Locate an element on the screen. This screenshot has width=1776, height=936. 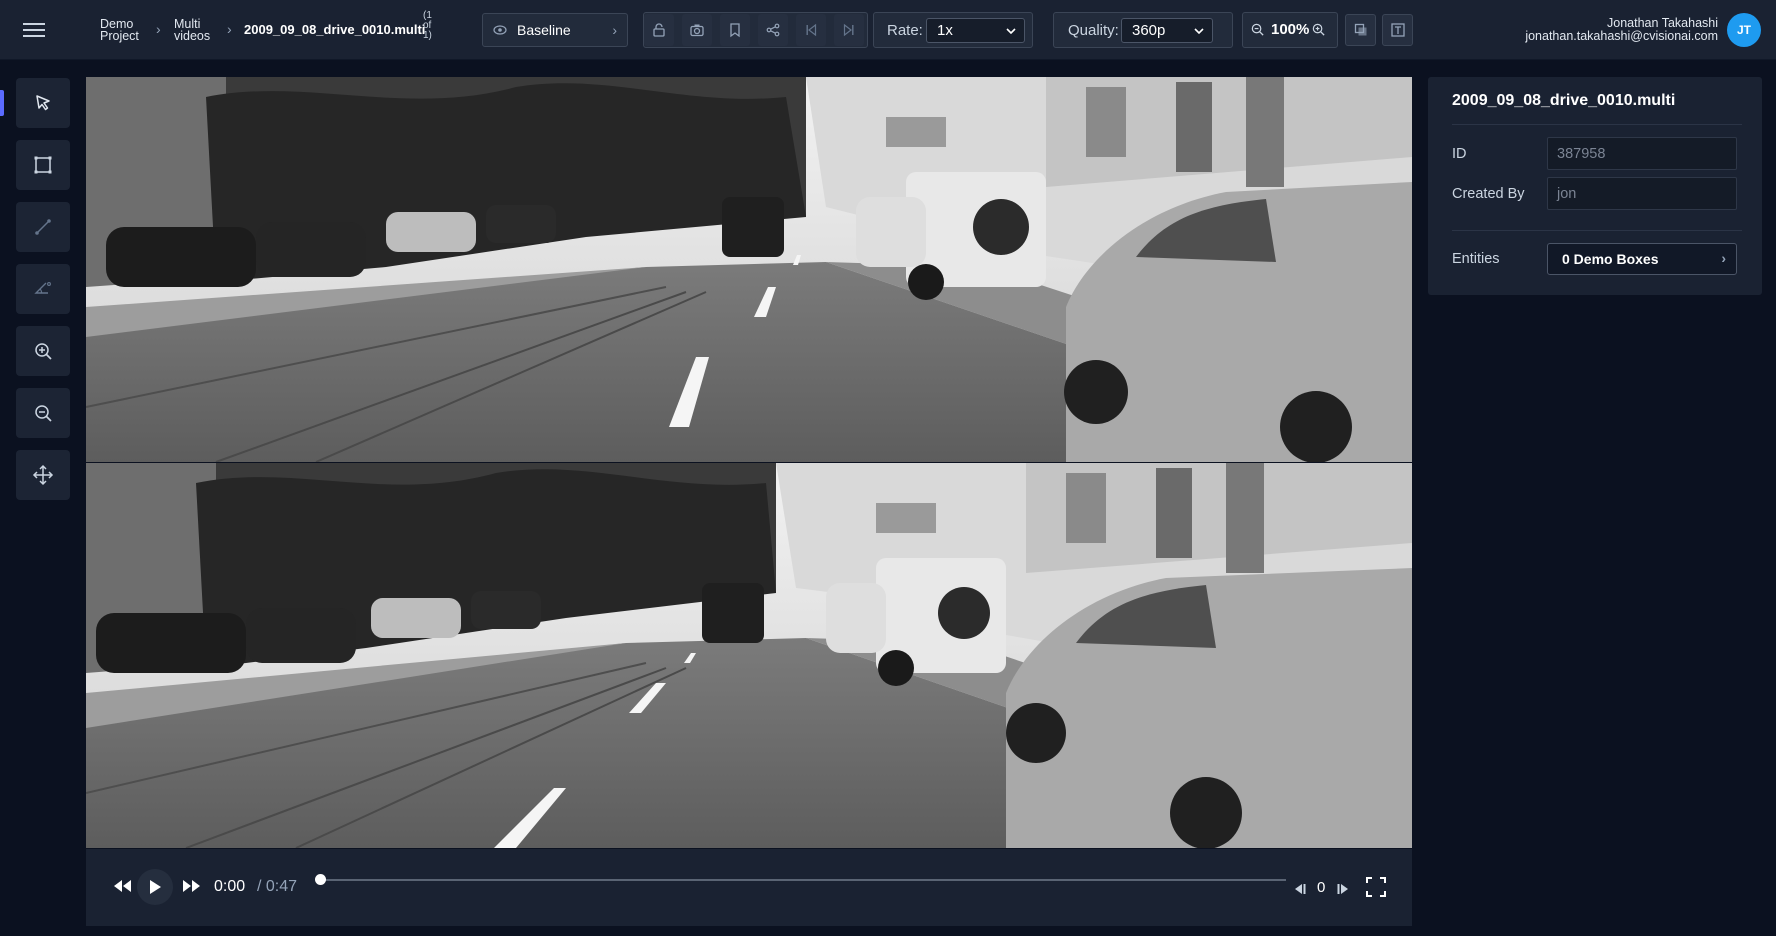
timeline-scrubber is located at coordinates (320, 879).